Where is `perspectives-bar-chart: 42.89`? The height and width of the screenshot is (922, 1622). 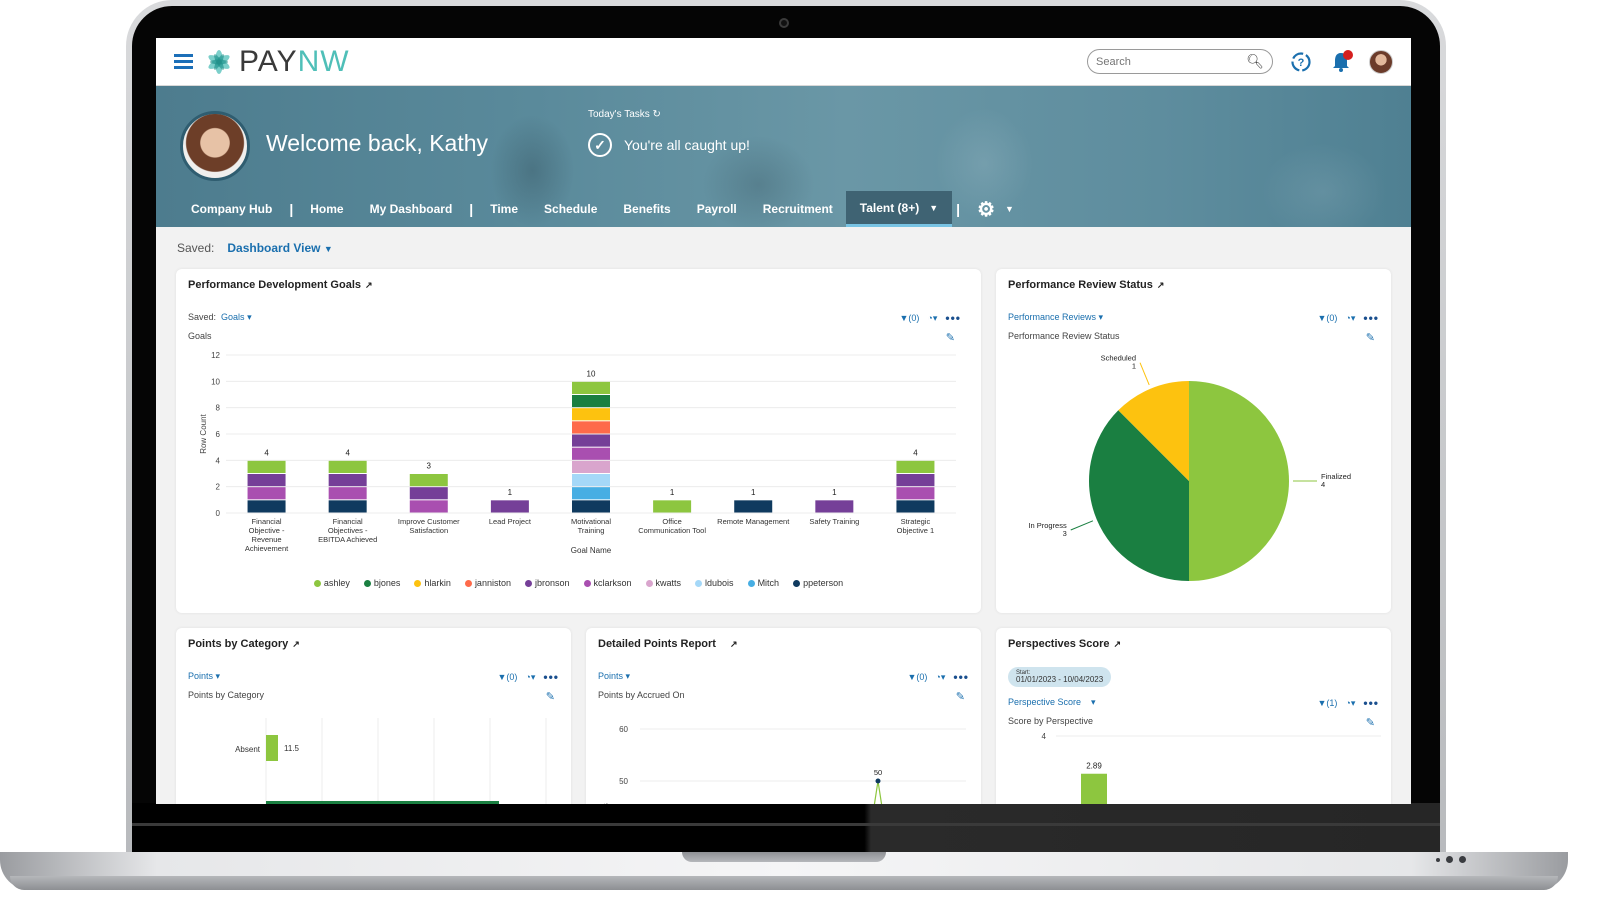
perspectives-bar-chart: 42.89 is located at coordinates (1211, 768).